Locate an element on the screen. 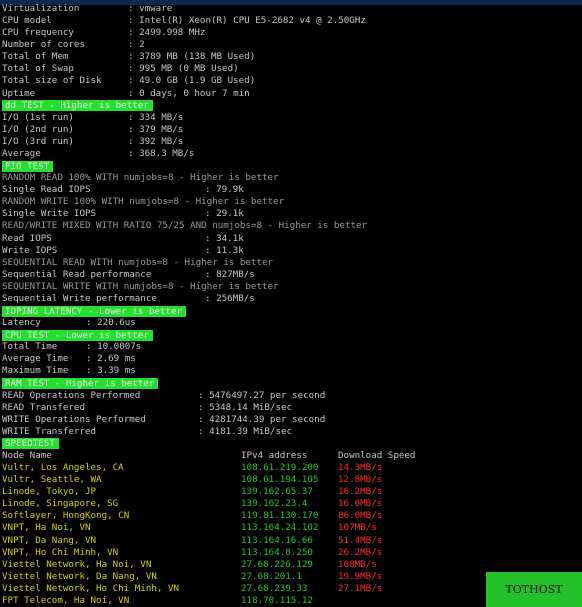 Image resolution: width=582 pixels, height=607 pixels. output-line: Single Write IOPS: 29.1k is located at coordinates (291, 214).